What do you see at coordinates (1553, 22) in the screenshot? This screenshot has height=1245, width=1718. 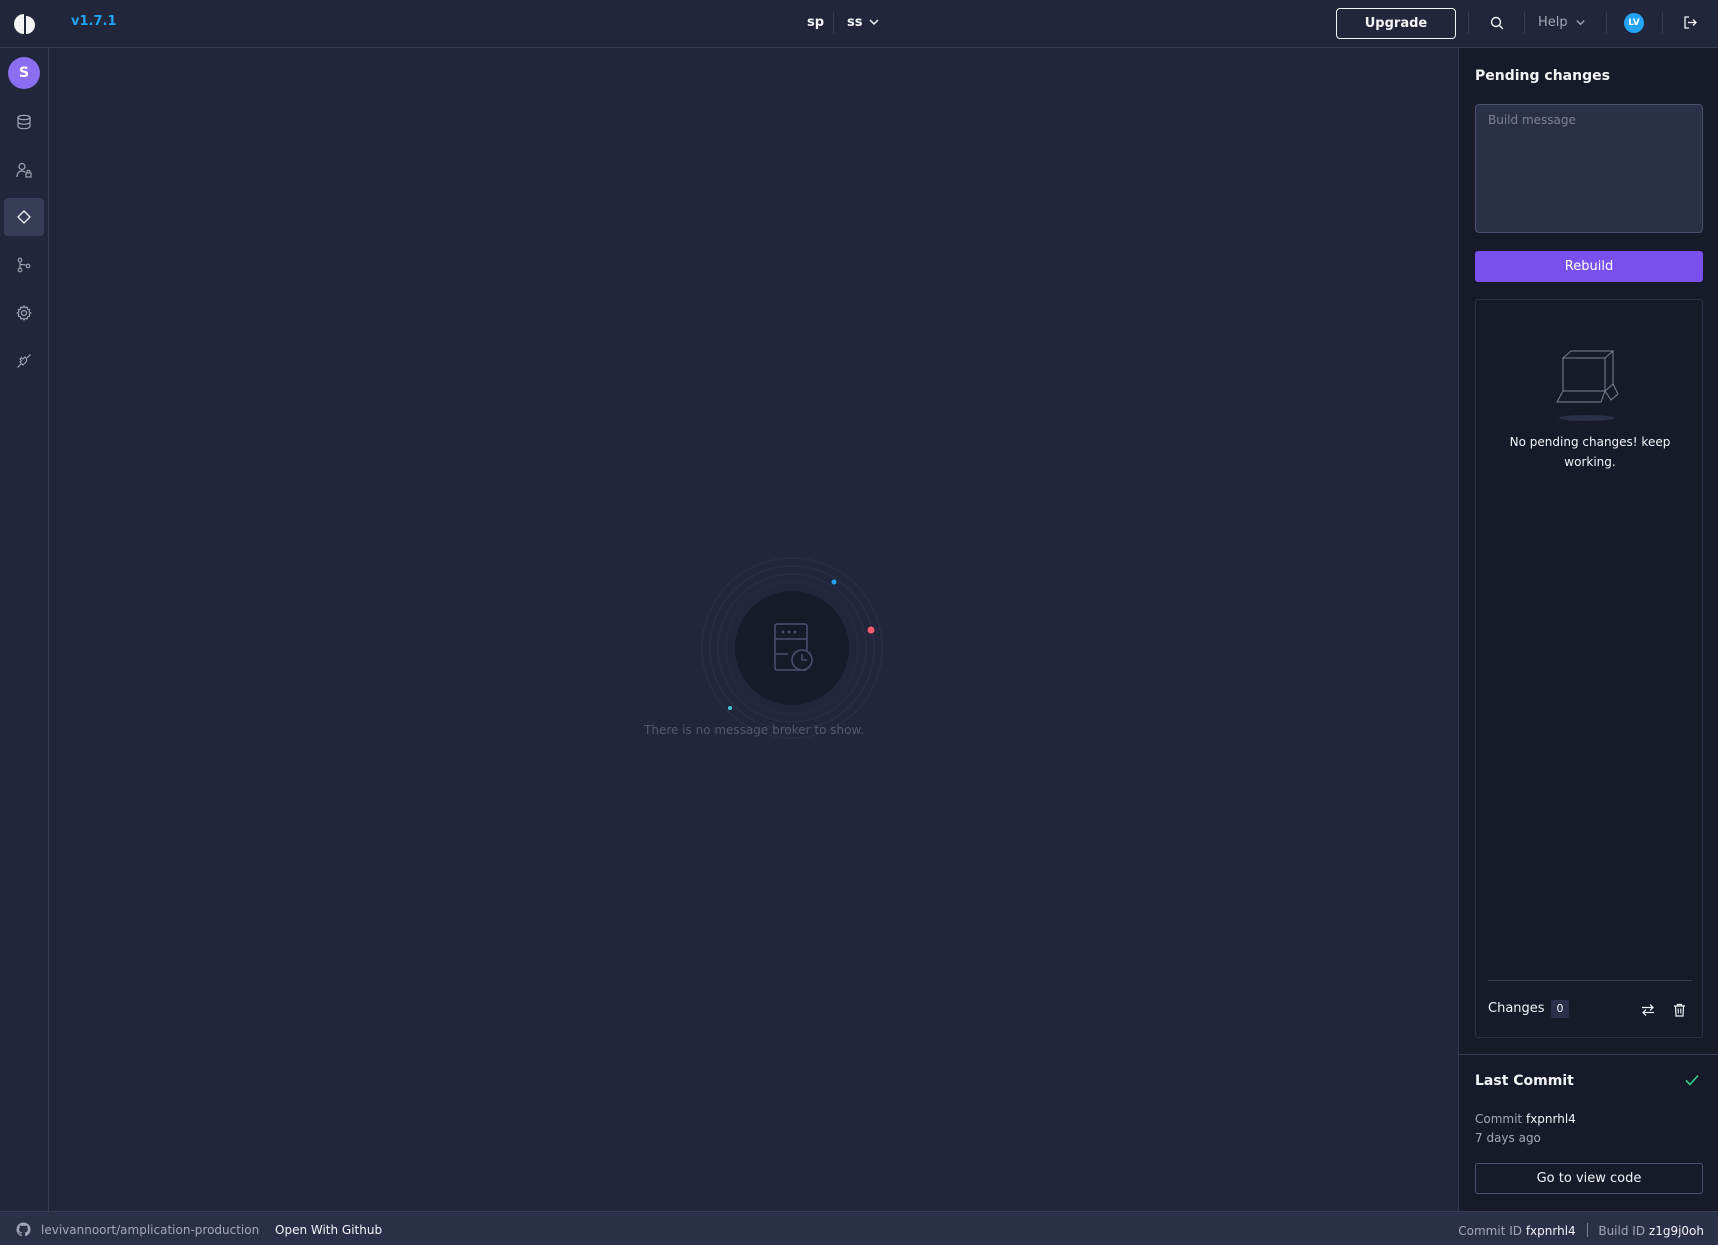 I see `help-menu: Help` at bounding box center [1553, 22].